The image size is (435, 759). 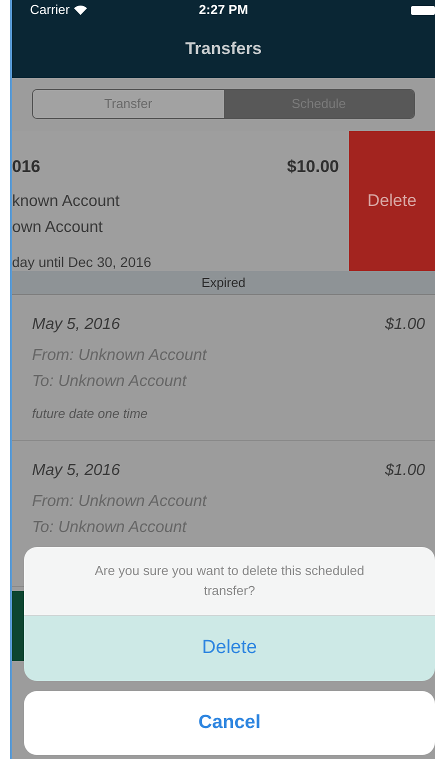 I want to click on delete-button: Delete, so click(x=392, y=201).